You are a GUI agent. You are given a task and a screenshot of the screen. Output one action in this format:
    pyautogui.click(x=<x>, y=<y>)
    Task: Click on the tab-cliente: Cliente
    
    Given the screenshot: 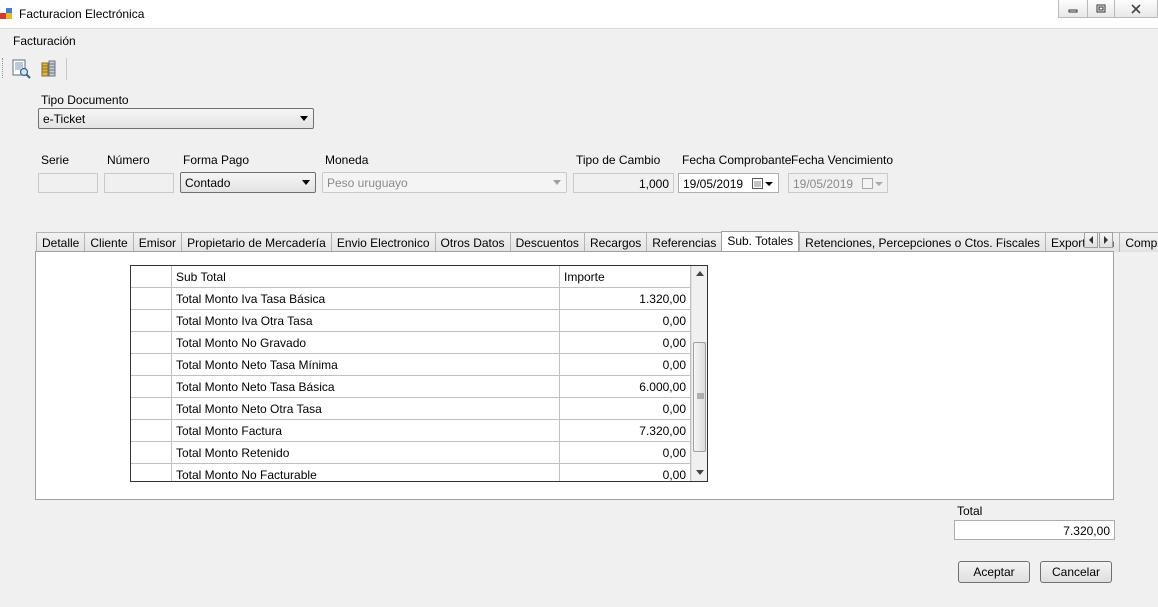 What is the action you would take?
    pyautogui.click(x=108, y=242)
    